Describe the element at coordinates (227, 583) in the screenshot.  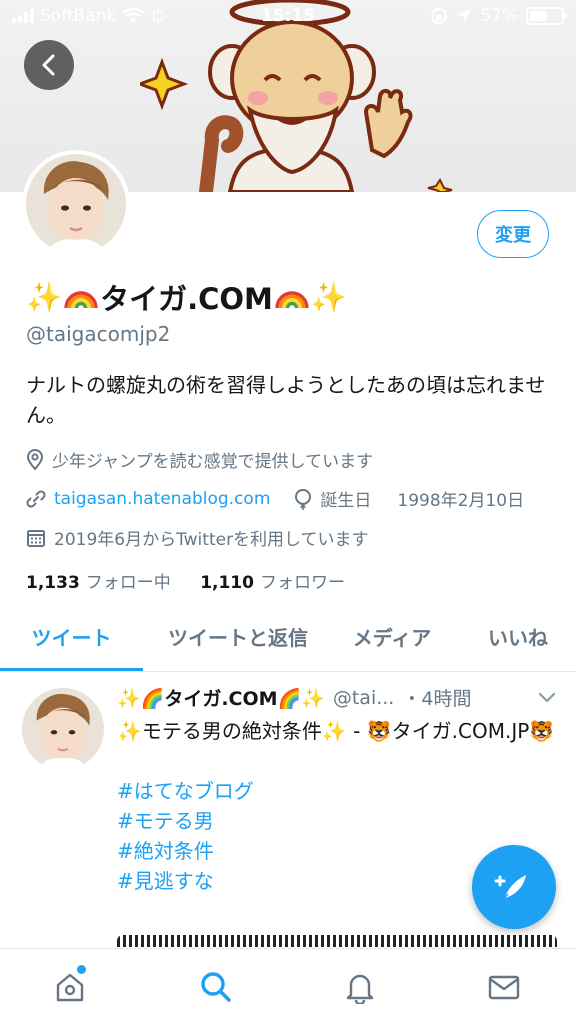
I see `followers-count: 1,110` at that location.